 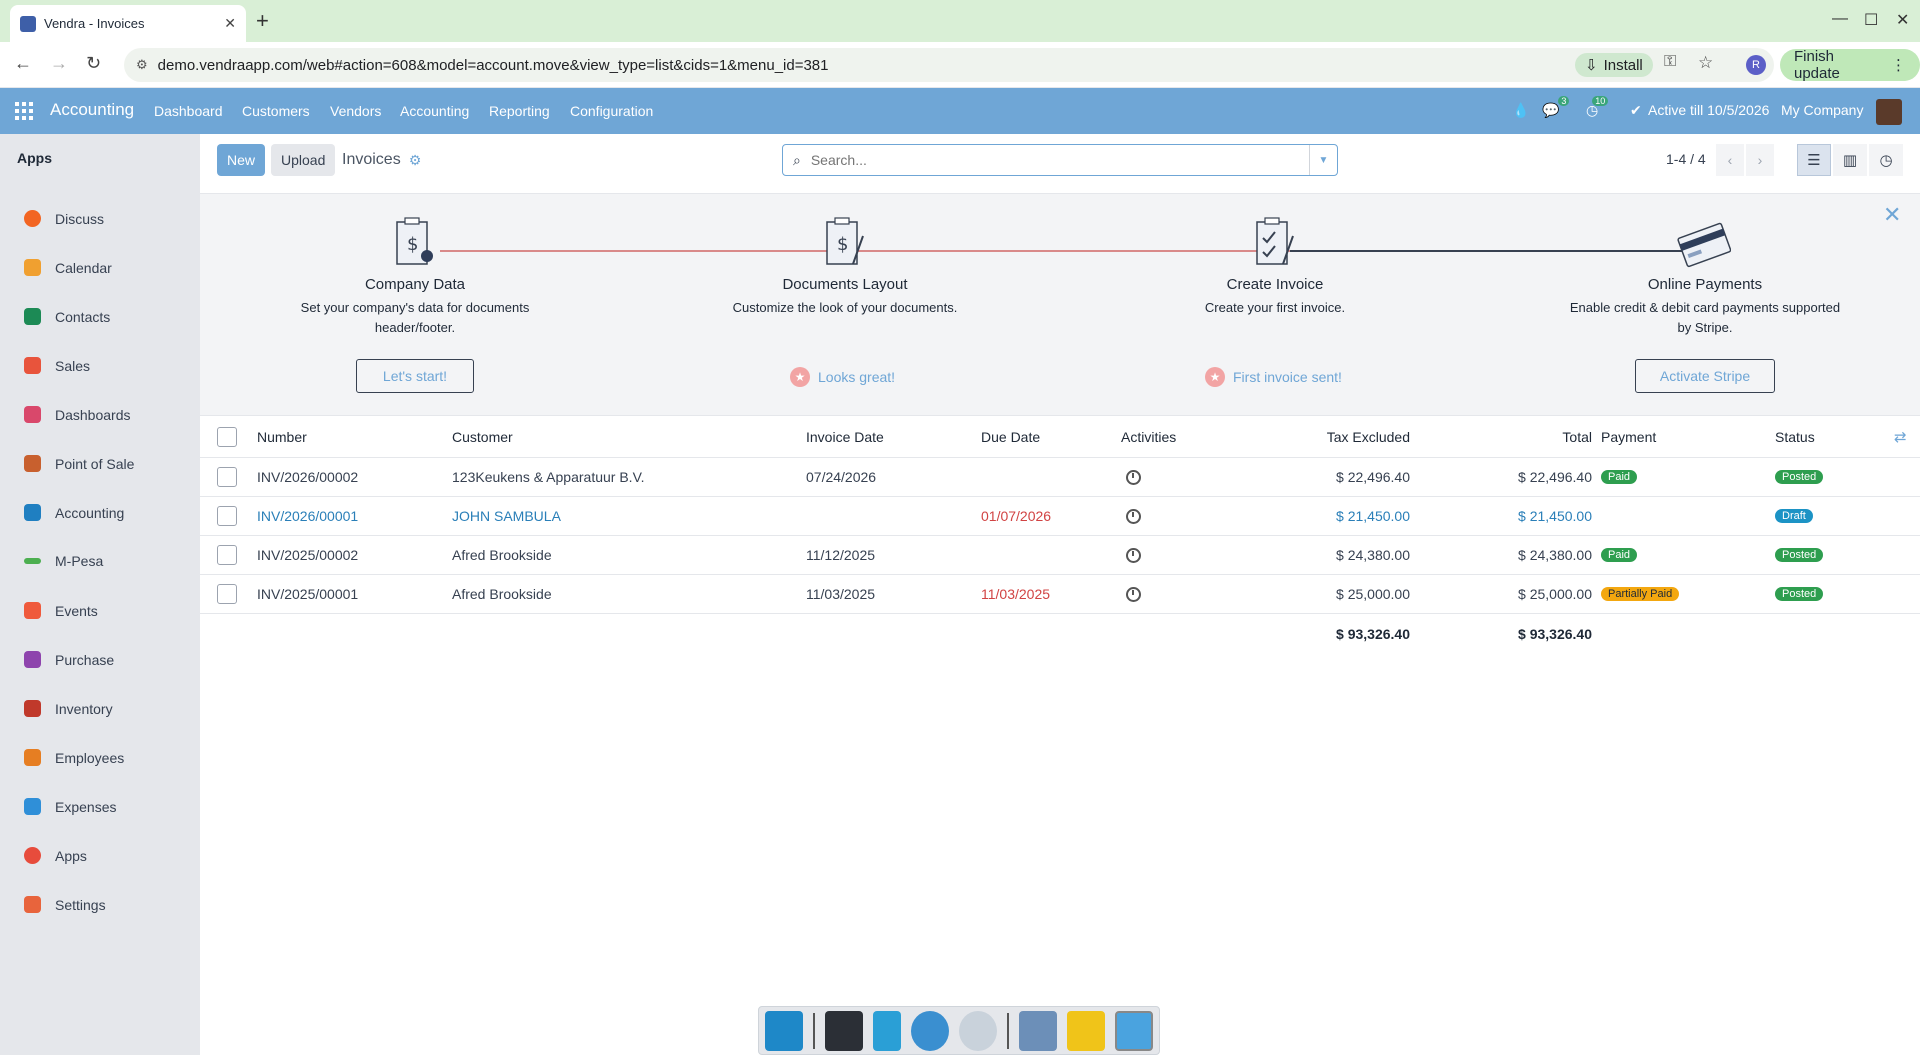 What do you see at coordinates (74, 512) in the screenshot?
I see `sidebar-item-accounting: Accounting` at bounding box center [74, 512].